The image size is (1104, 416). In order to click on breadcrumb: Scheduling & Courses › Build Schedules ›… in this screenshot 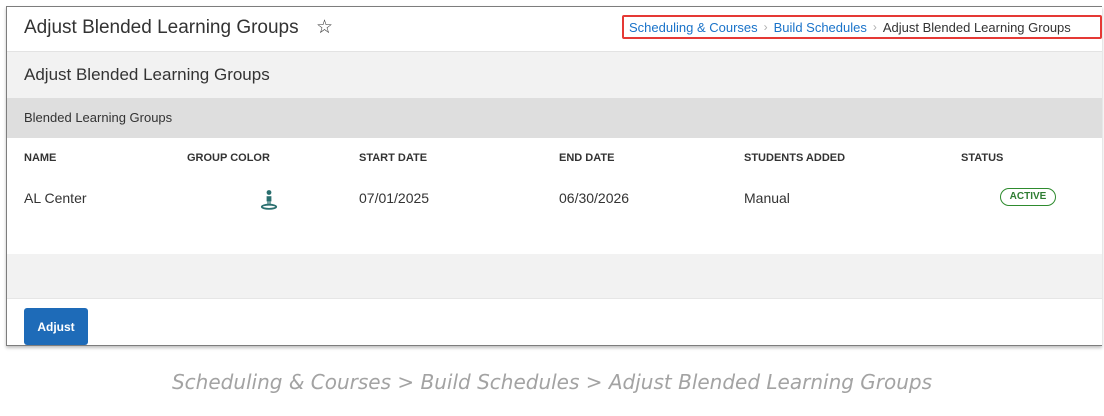, I will do `click(862, 27)`.